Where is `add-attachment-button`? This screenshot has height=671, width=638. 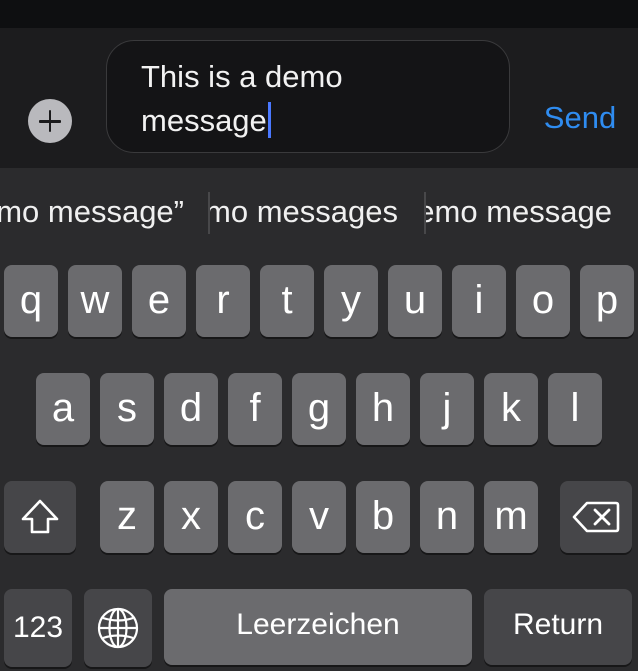 add-attachment-button is located at coordinates (50, 121).